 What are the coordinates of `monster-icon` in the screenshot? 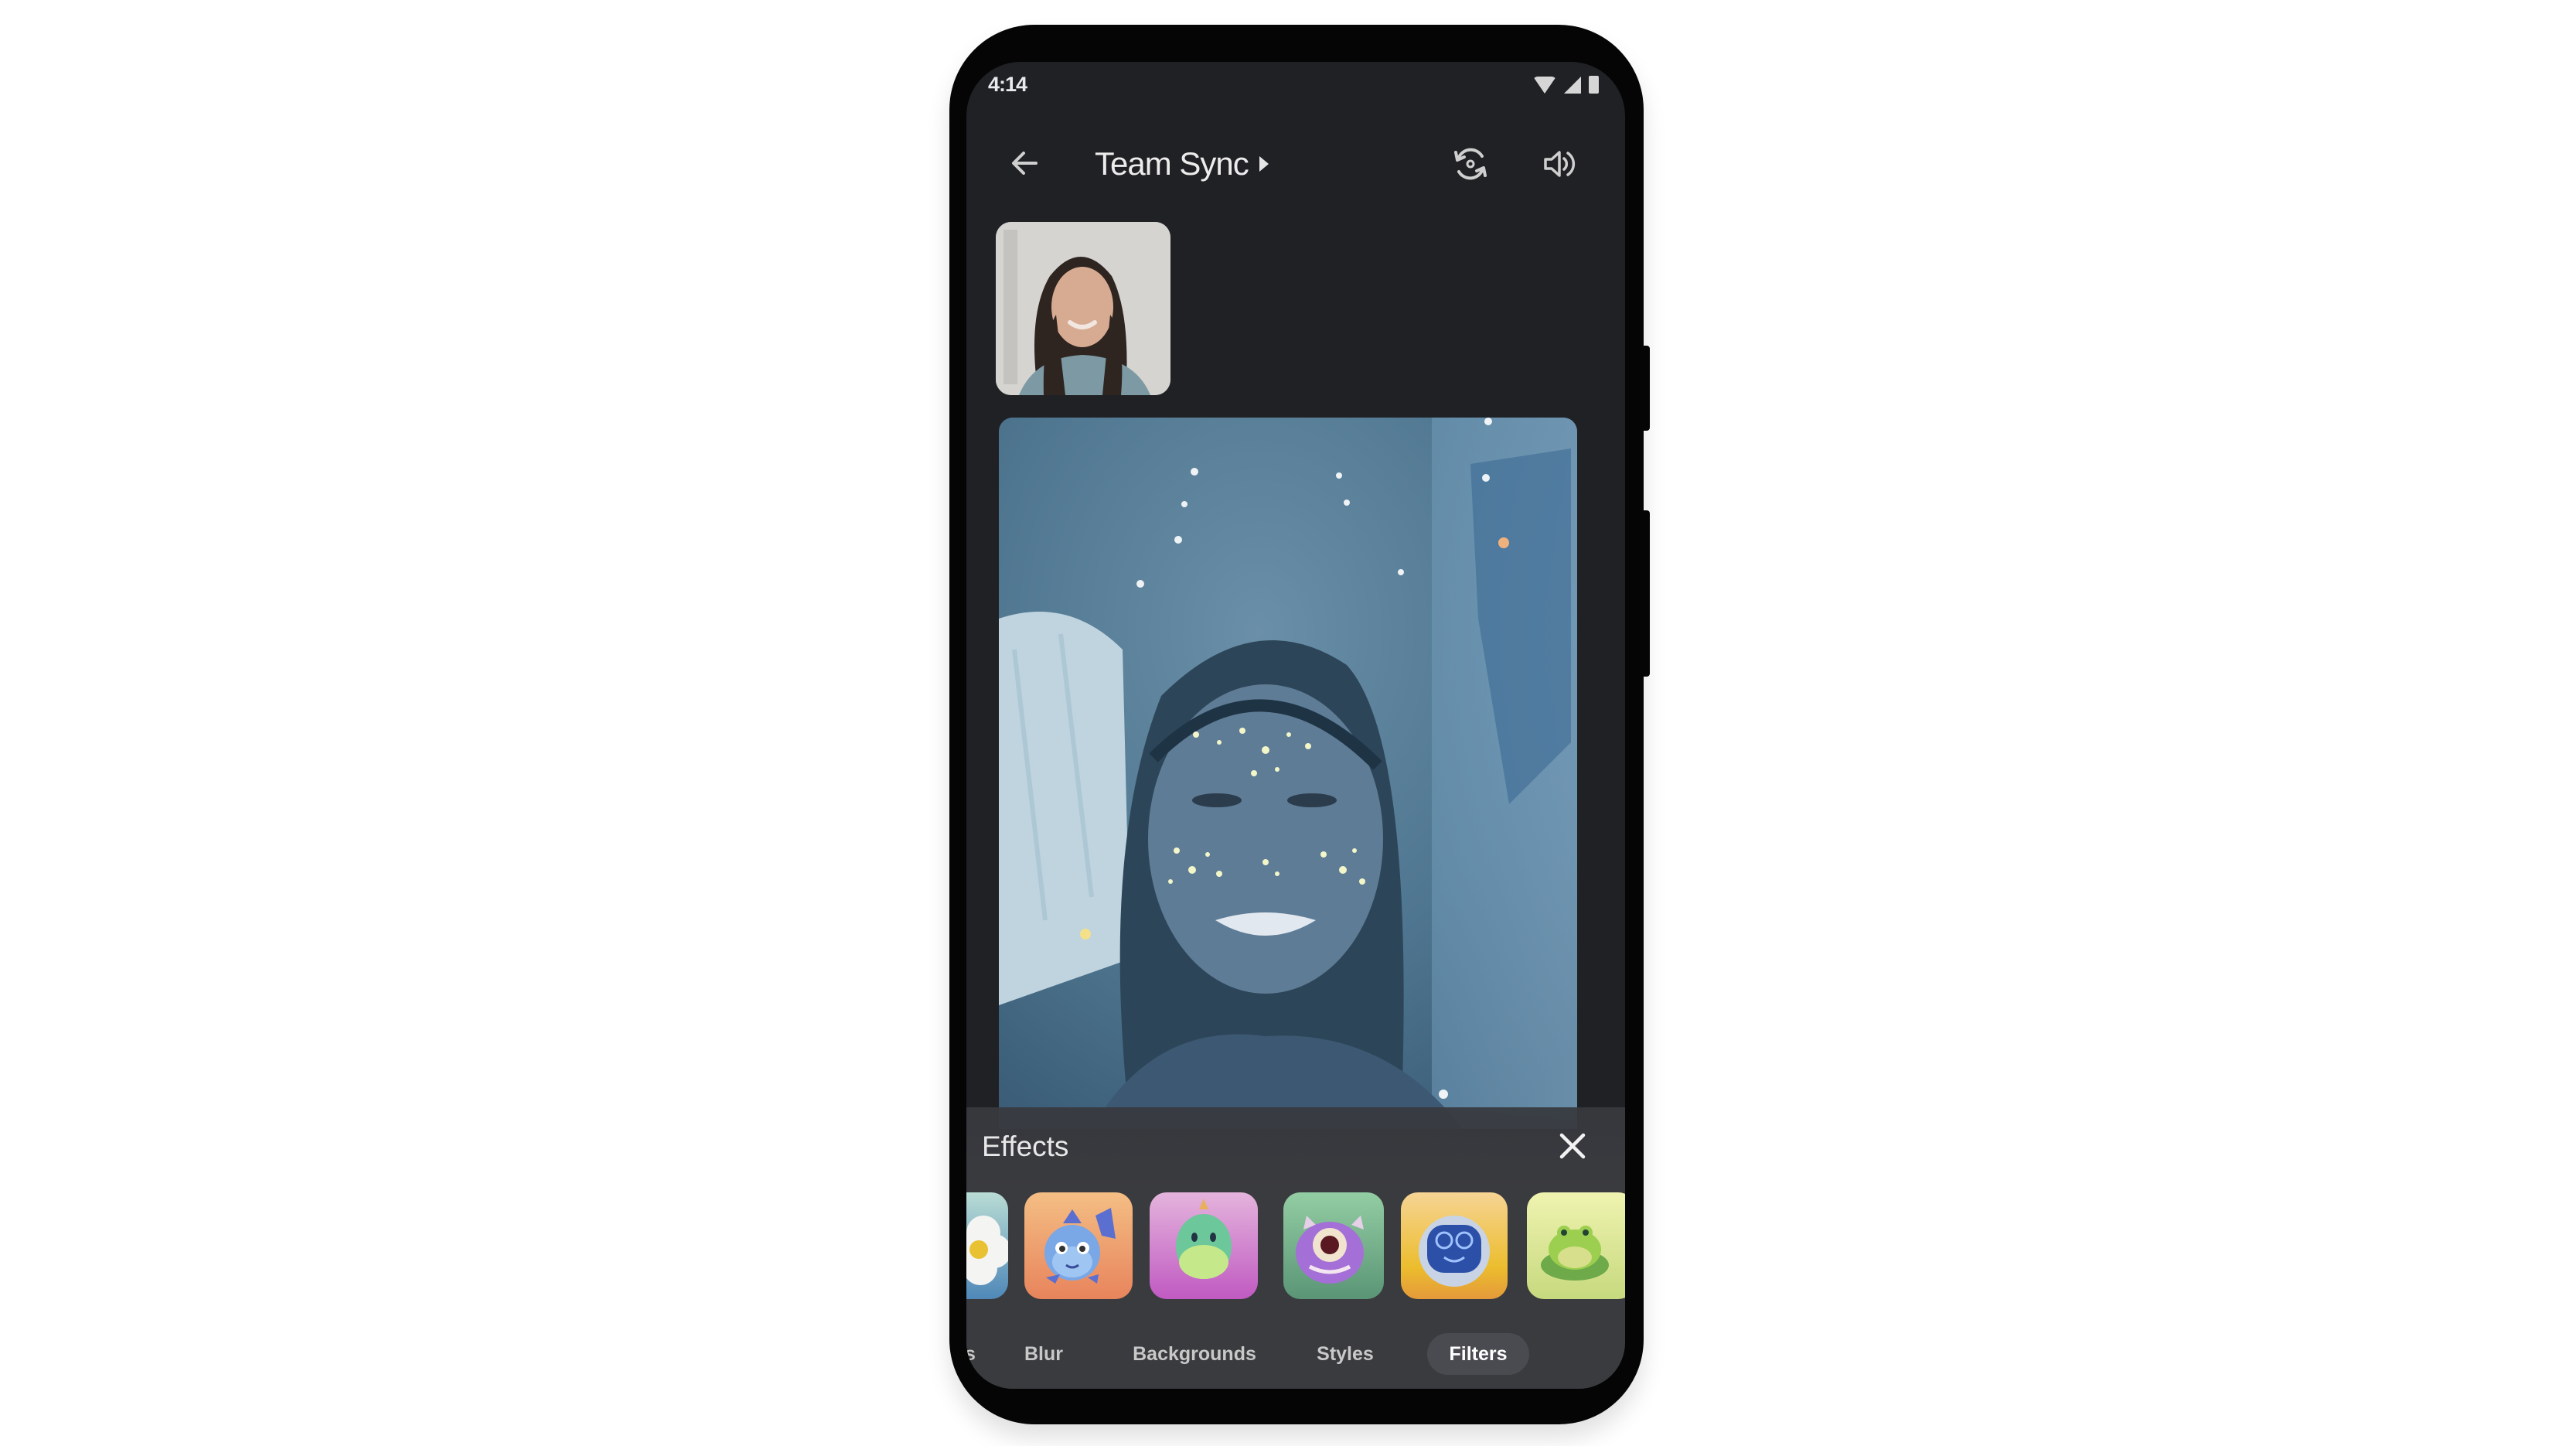 It's located at (1333, 1246).